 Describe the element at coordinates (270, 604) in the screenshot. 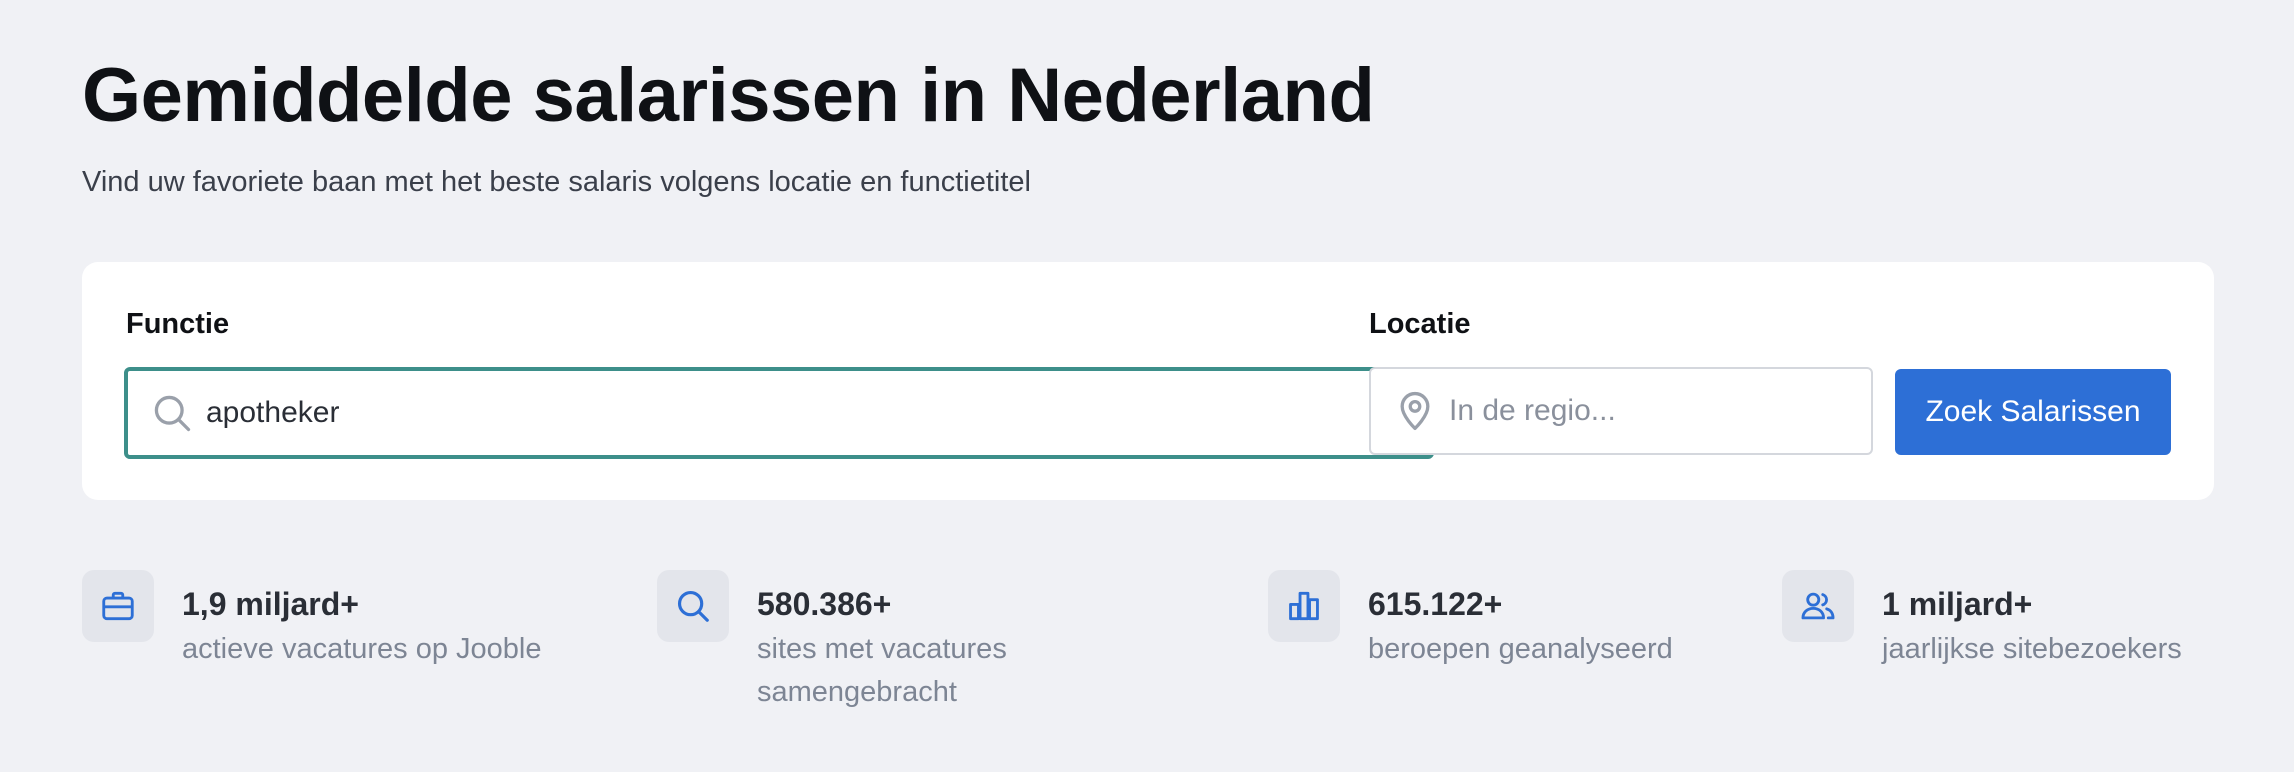

I see `stat-value: 1,9 miljard+` at that location.